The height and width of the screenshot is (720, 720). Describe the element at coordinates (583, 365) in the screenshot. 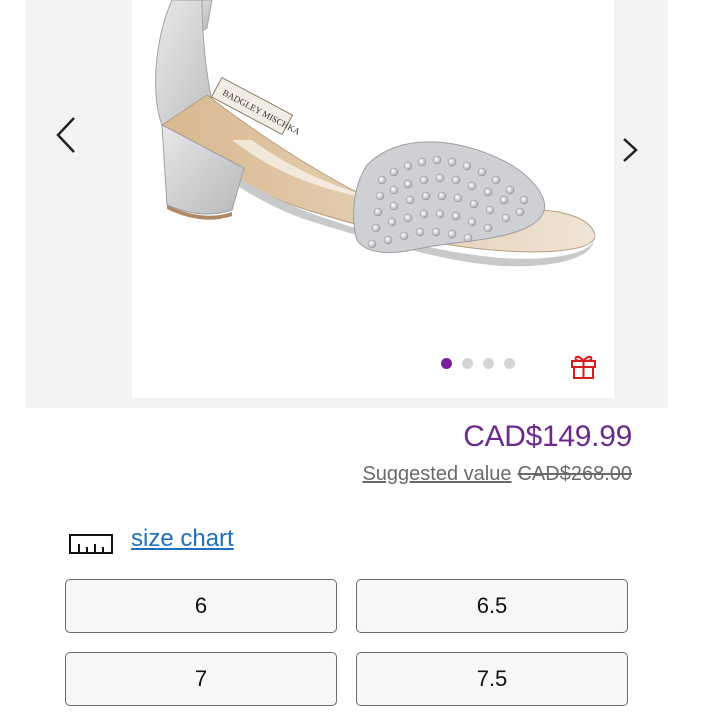

I see `gift-icon` at that location.